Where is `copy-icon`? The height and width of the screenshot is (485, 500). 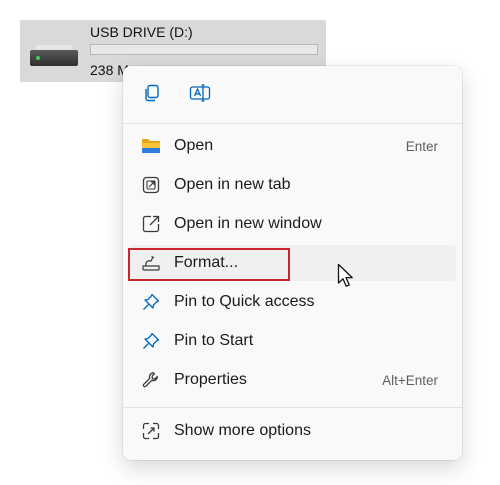
copy-icon is located at coordinates (152, 93).